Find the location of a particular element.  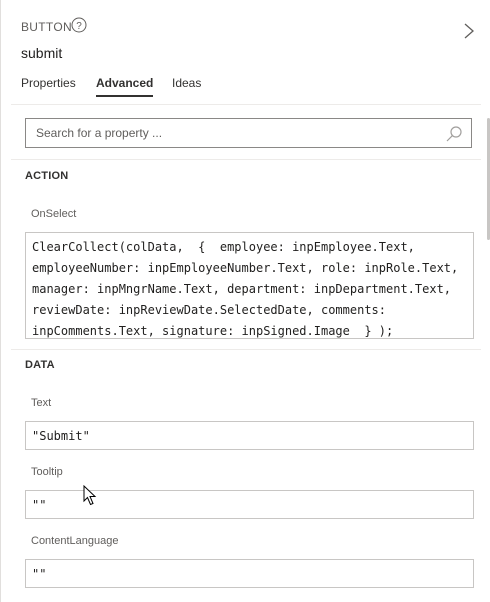

help-glyph: ? is located at coordinates (79, 26).